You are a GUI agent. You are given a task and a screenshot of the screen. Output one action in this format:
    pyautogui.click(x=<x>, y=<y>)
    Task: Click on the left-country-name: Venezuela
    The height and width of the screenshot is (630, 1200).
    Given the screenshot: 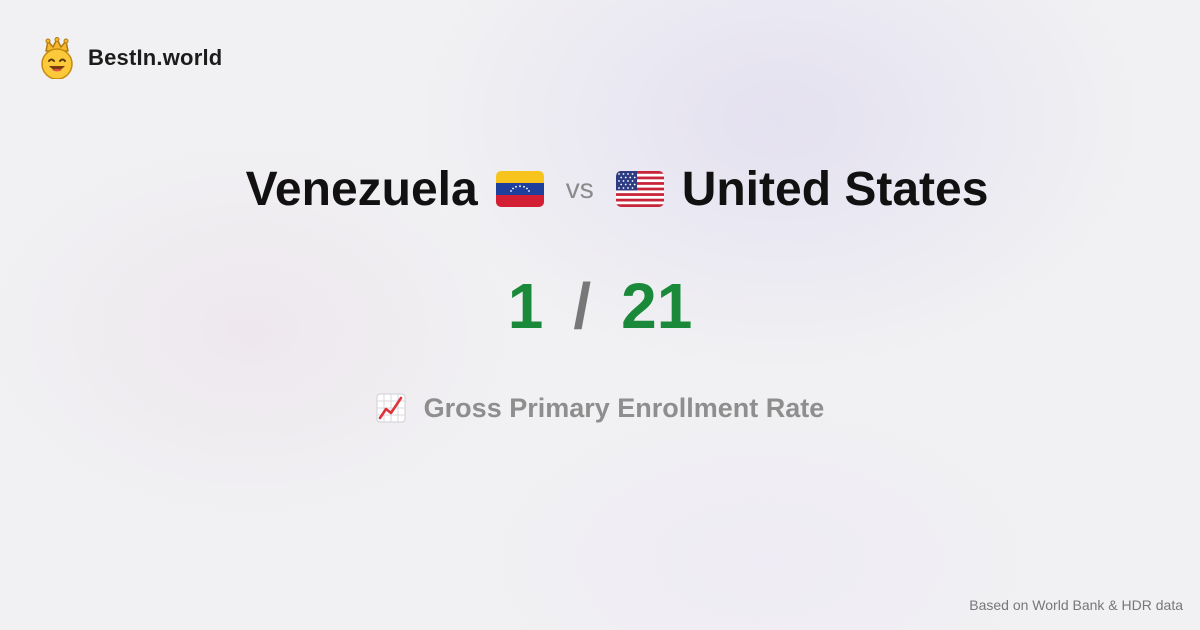 What is the action you would take?
    pyautogui.click(x=361, y=189)
    